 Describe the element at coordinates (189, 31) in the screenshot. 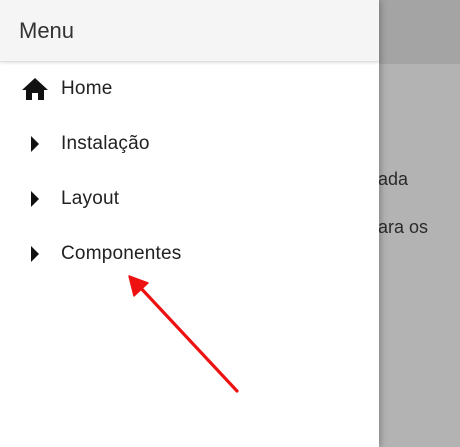

I see `drawer-header: Menu` at that location.